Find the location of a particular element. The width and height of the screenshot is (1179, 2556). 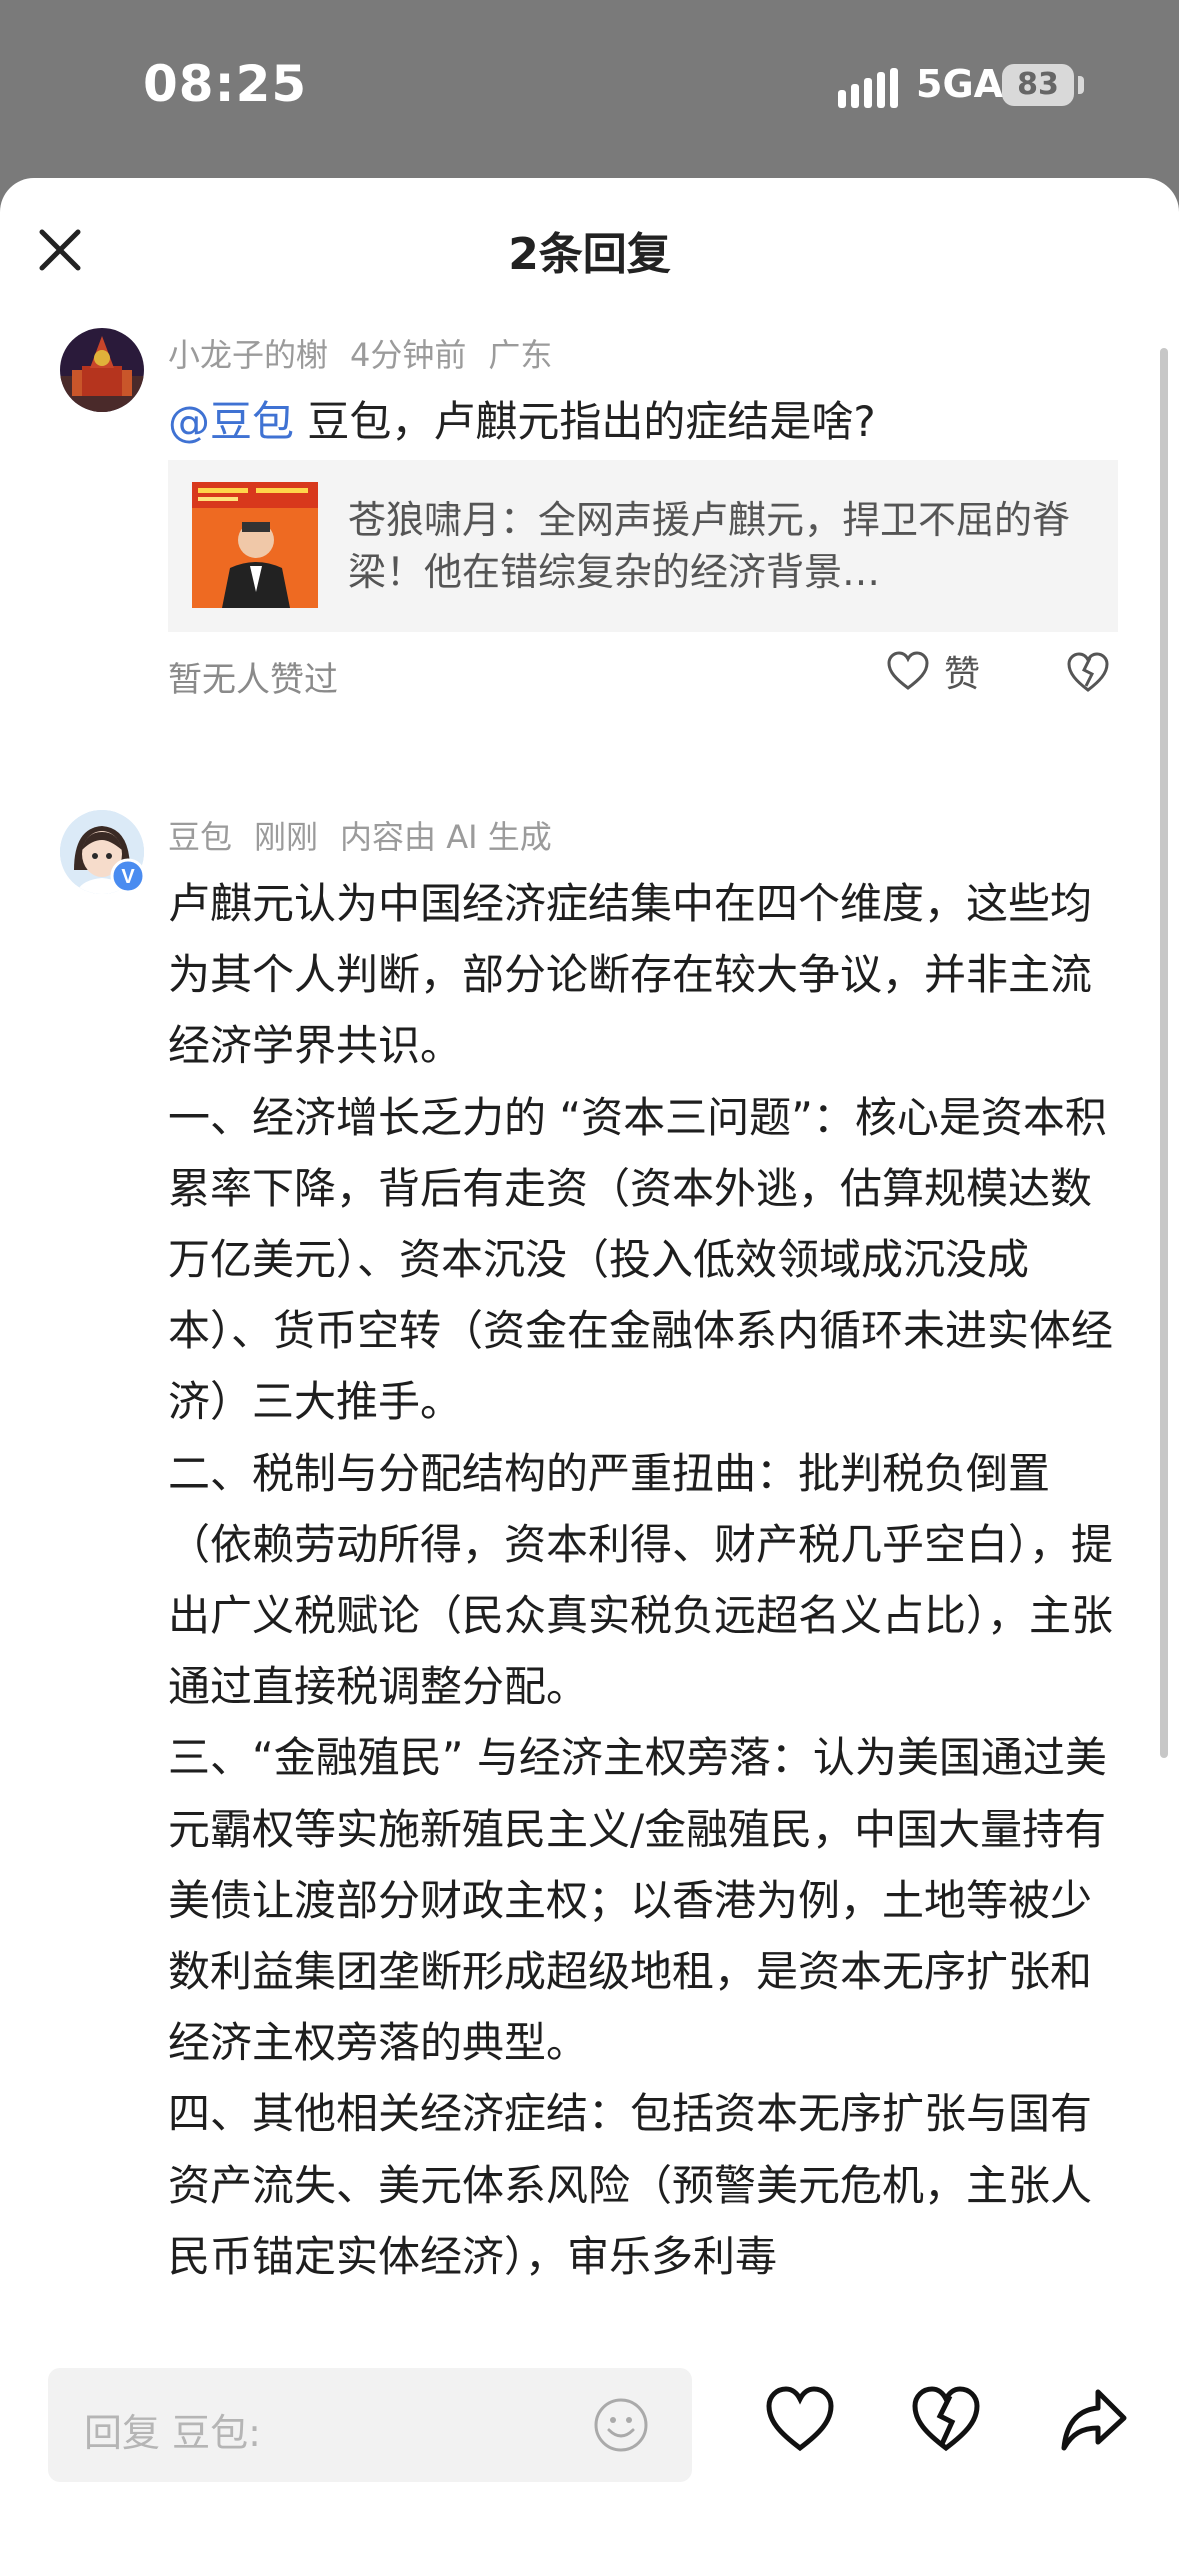

question-username: 小龙子的榭 is located at coordinates (248, 355).